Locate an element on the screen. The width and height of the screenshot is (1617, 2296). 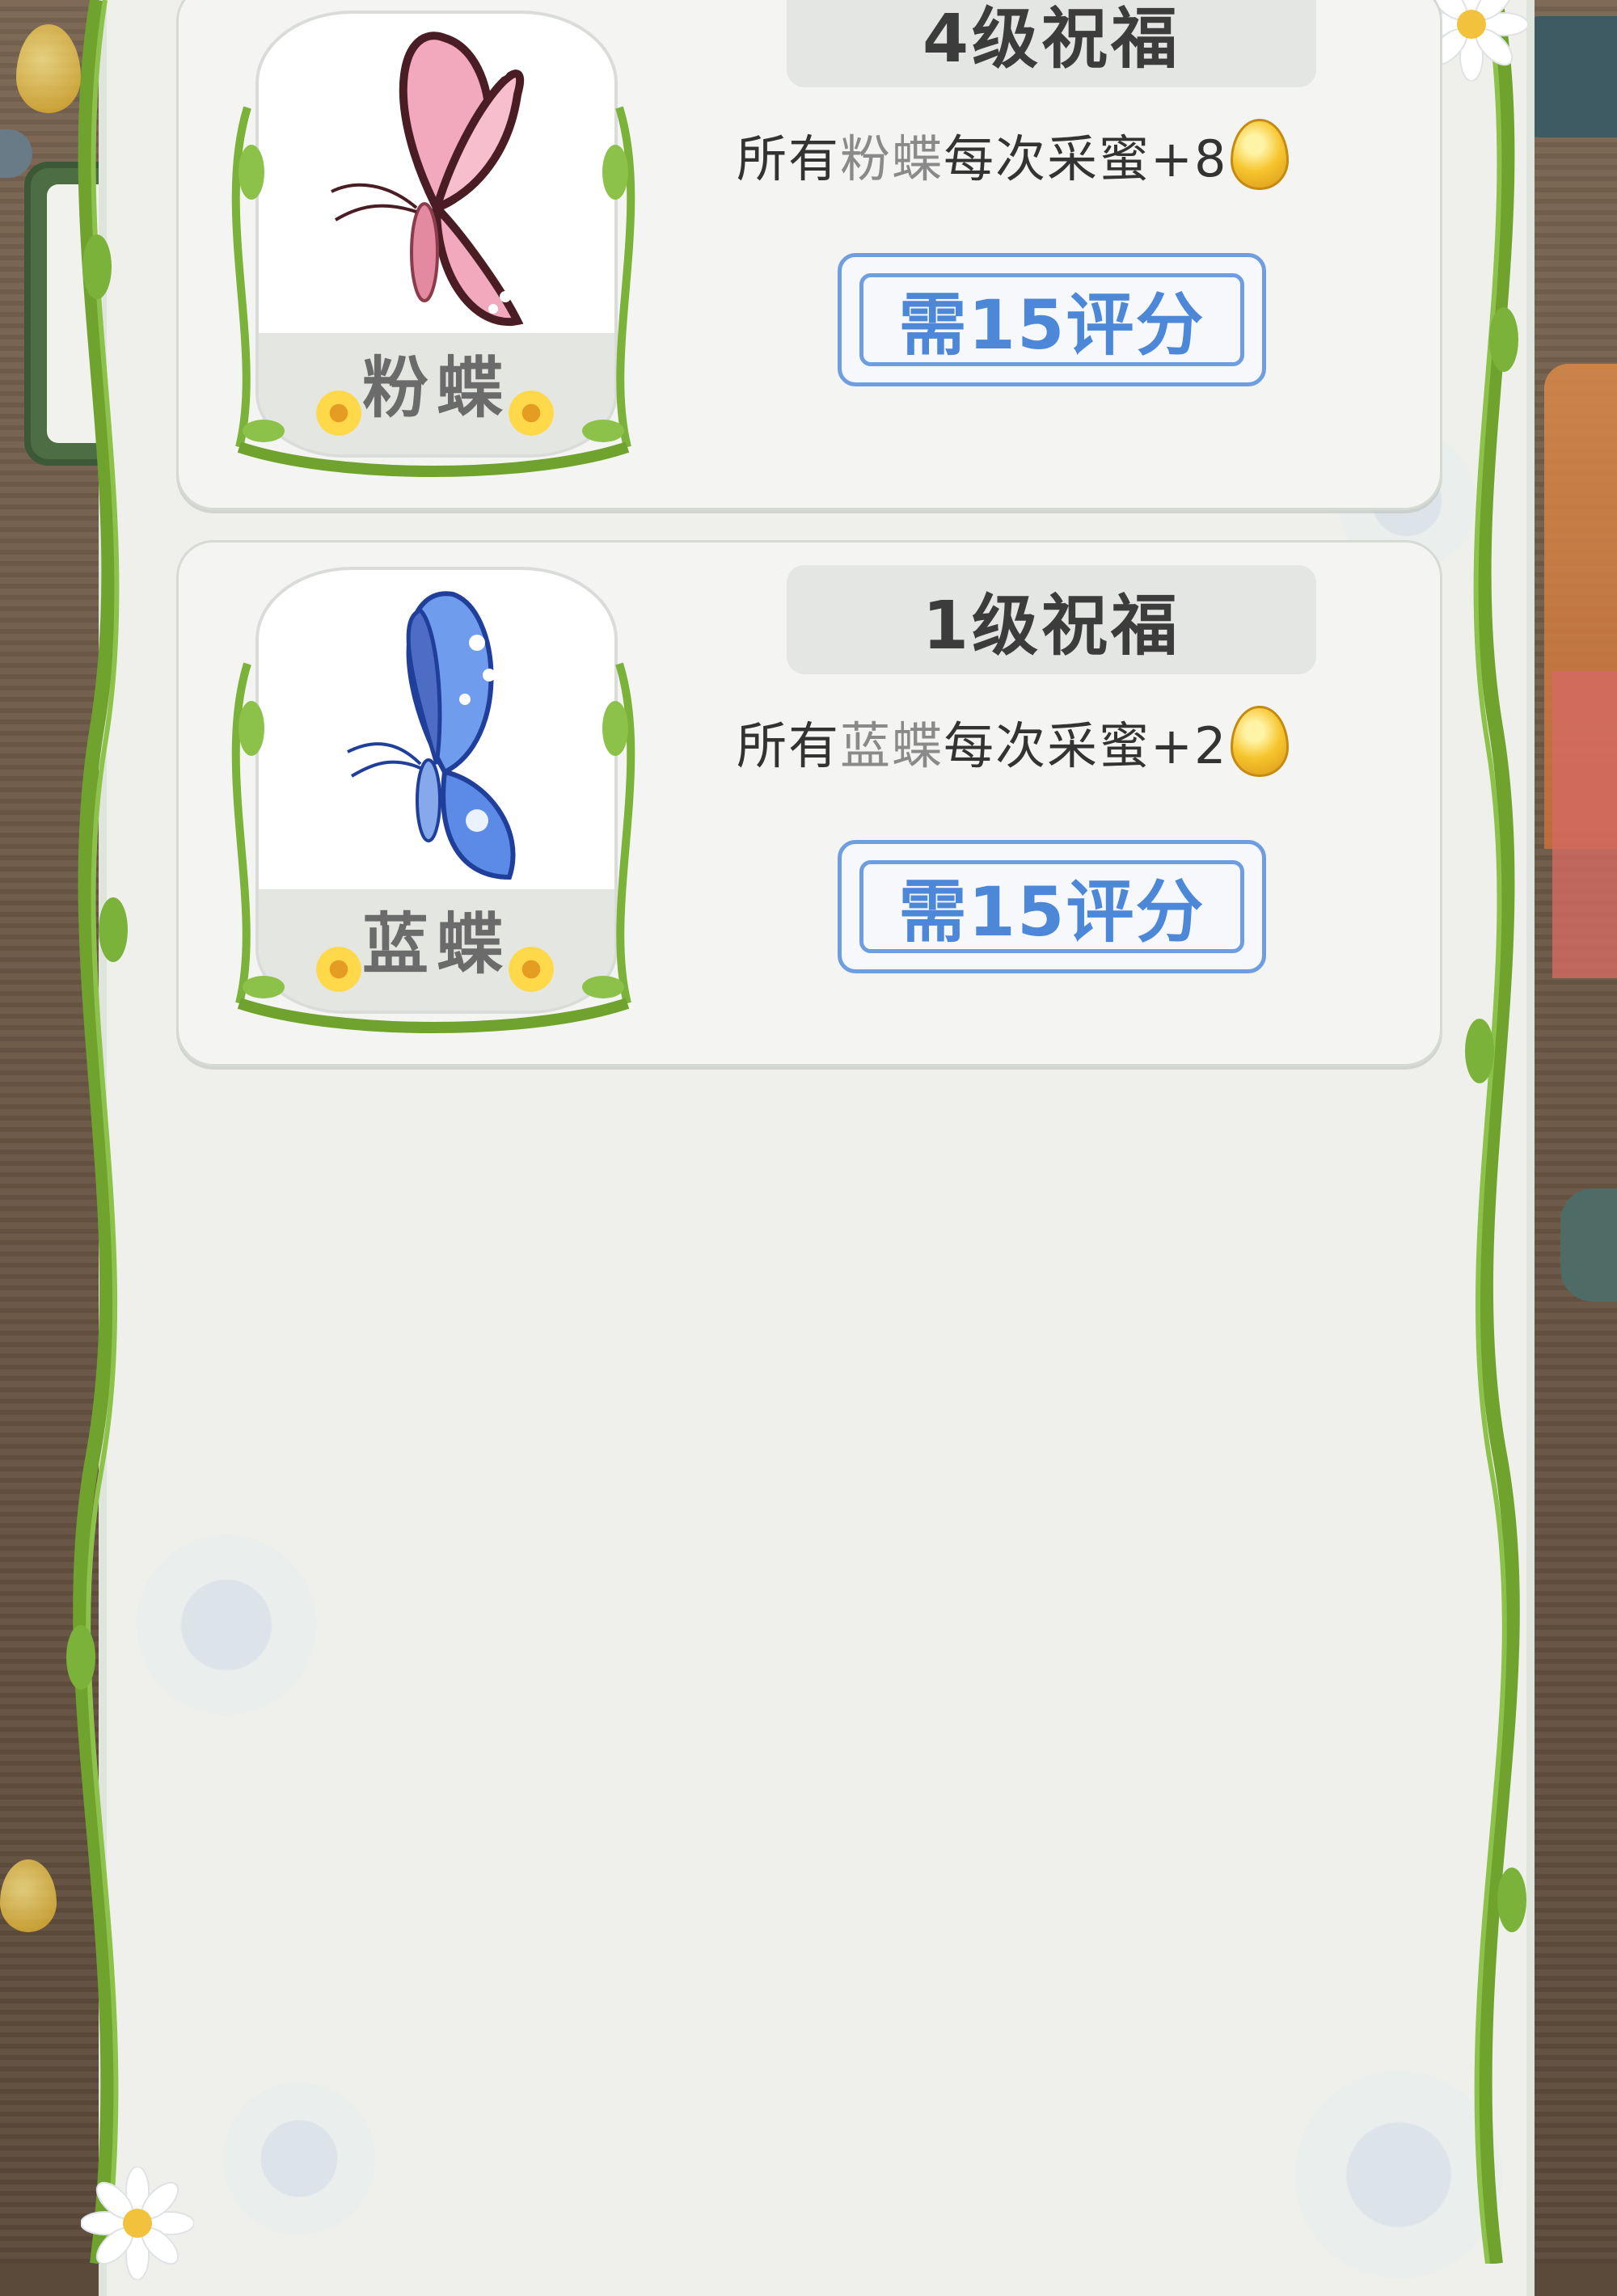
butterfly-portrait: 蓝蝶 is located at coordinates (434, 805).